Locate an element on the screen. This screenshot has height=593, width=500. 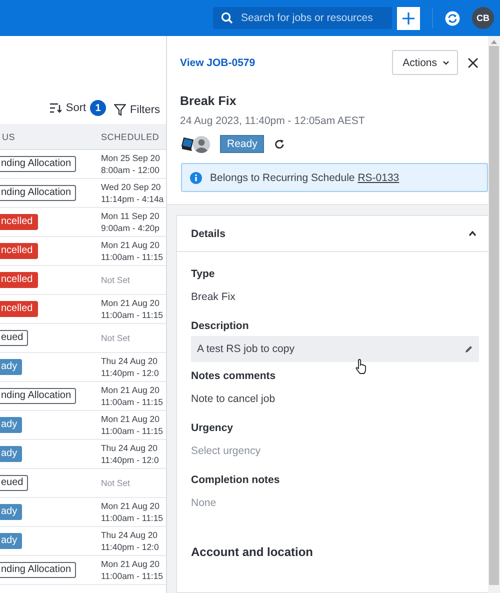
search-icon is located at coordinates (227, 18).